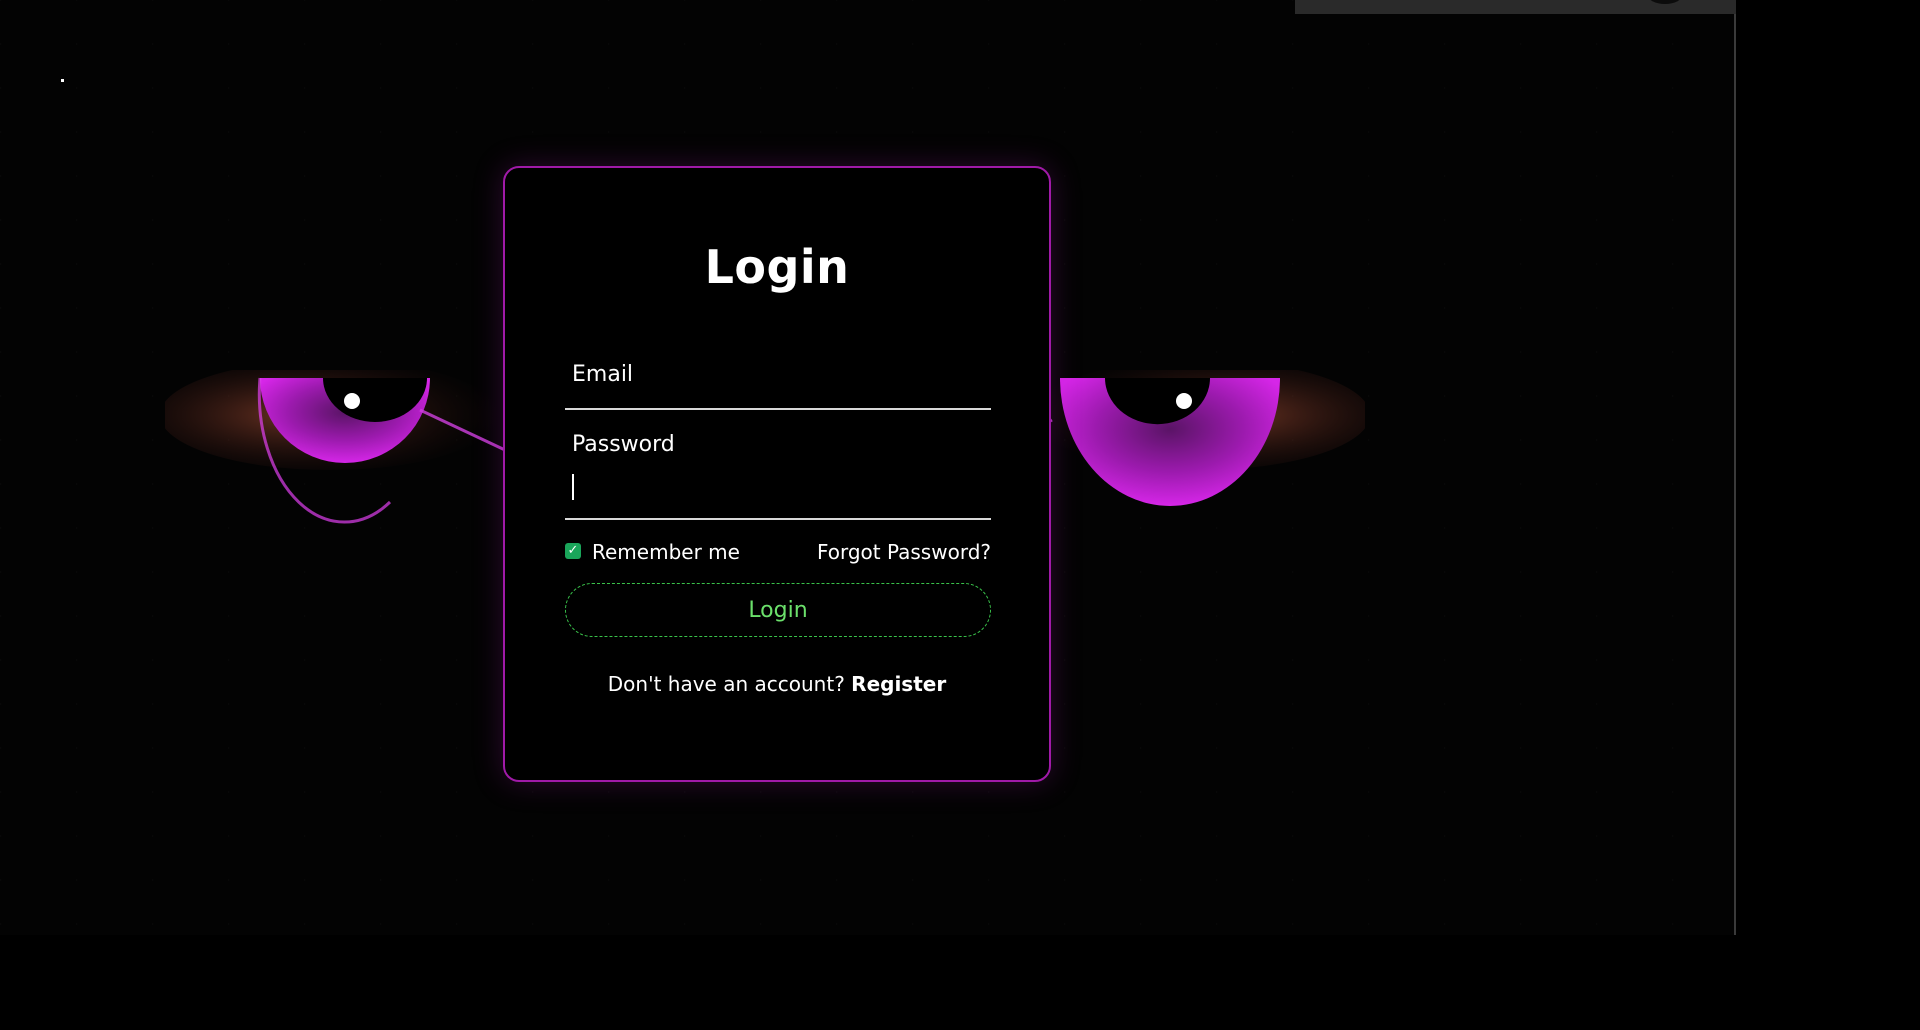 Image resolution: width=1920 pixels, height=1030 pixels. I want to click on email-input, so click(778, 382).